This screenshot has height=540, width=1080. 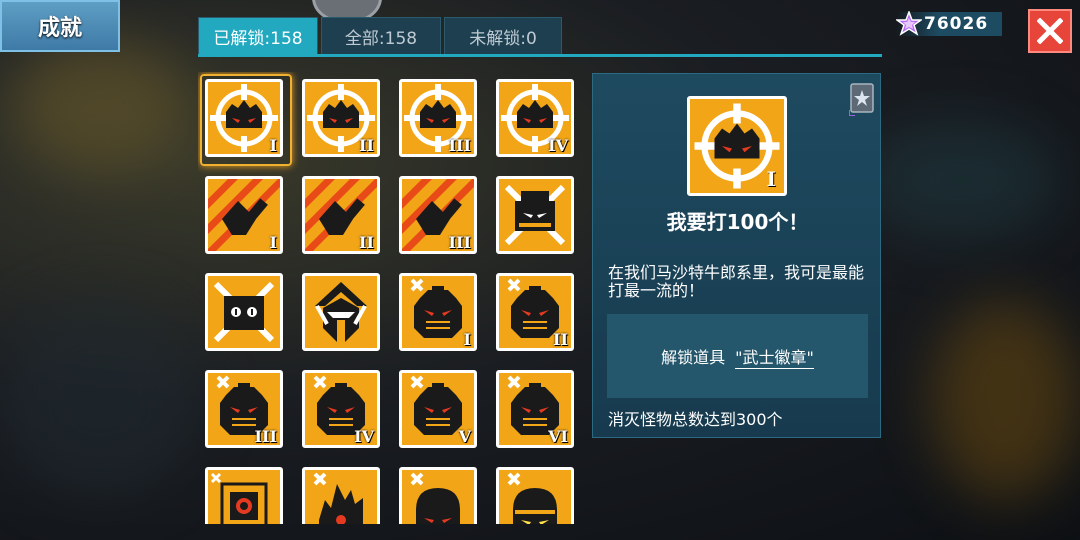 What do you see at coordinates (464, 436) in the screenshot?
I see `badge-rank: V` at bounding box center [464, 436].